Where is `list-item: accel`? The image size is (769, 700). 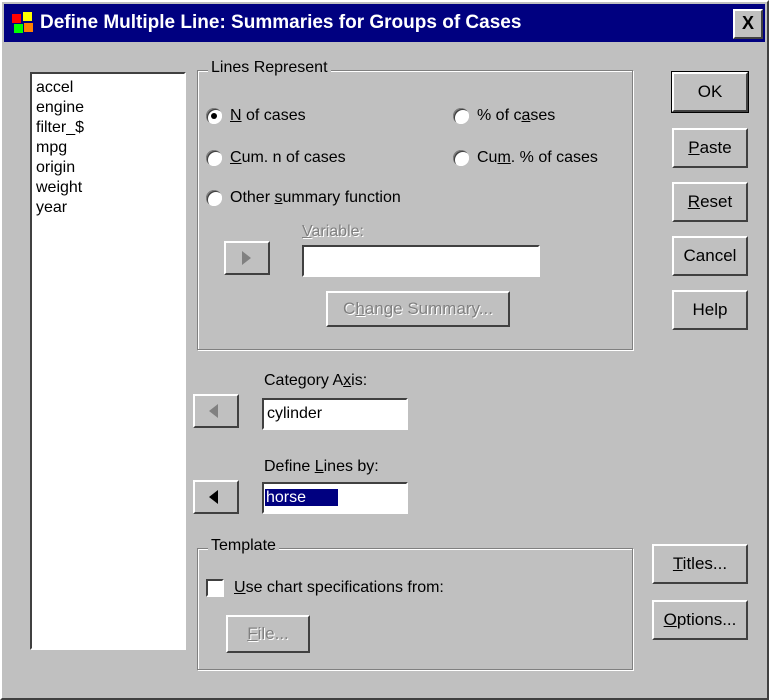
list-item: accel is located at coordinates (110, 88).